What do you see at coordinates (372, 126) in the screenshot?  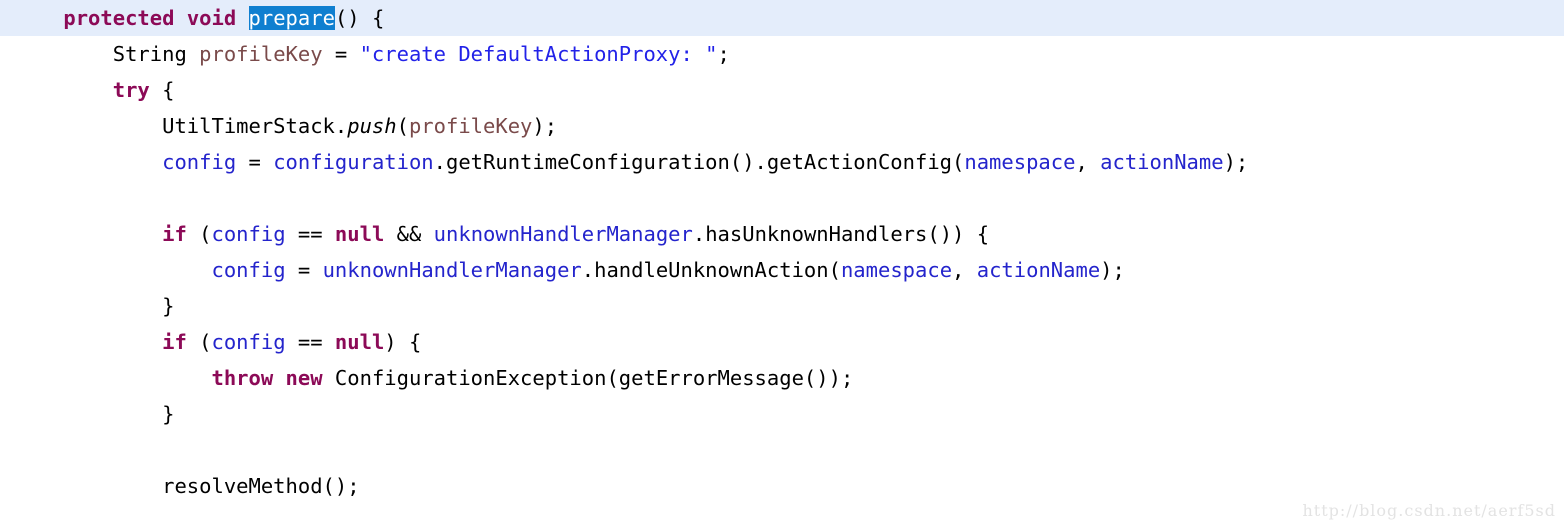 I see `code-token: push` at bounding box center [372, 126].